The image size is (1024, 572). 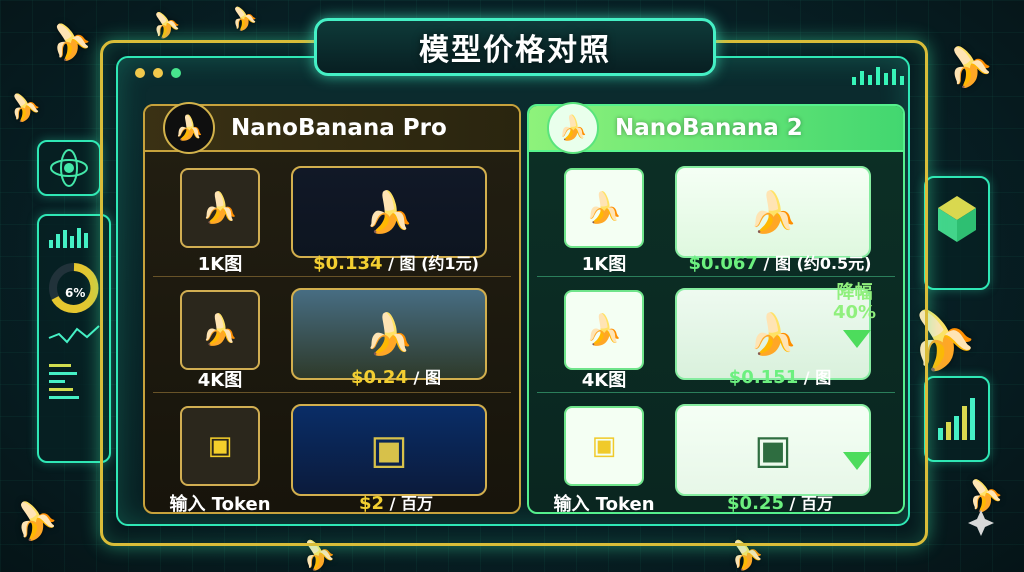 I want to click on discount-label-line2: 40%, so click(x=855, y=312).